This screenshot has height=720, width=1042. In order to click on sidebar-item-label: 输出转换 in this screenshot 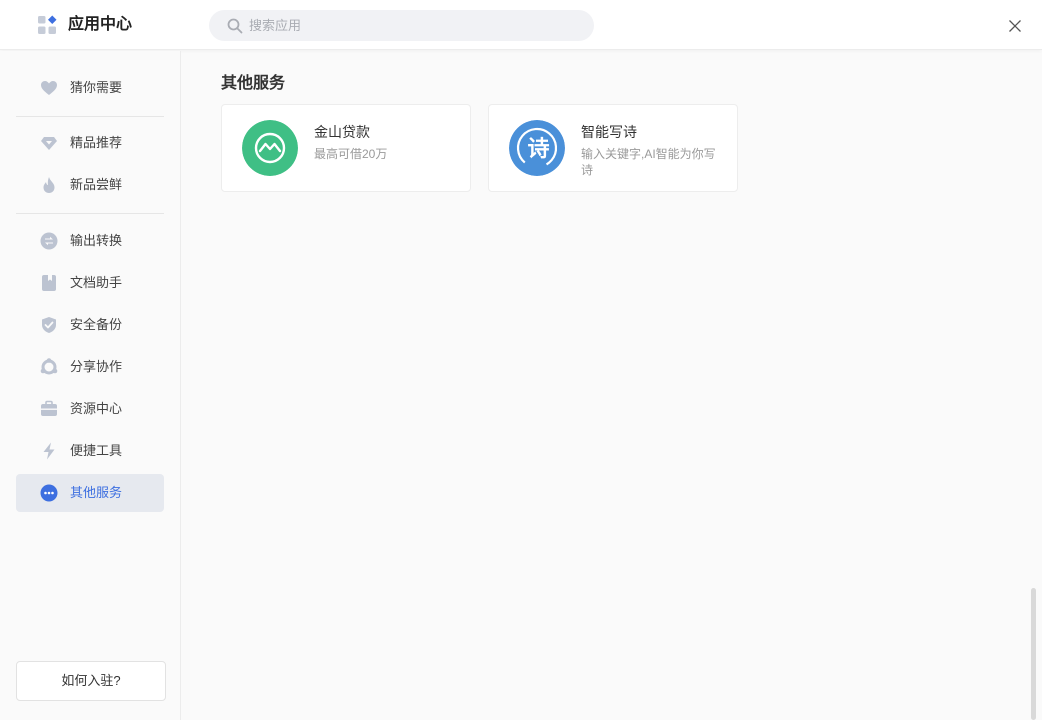, I will do `click(96, 240)`.